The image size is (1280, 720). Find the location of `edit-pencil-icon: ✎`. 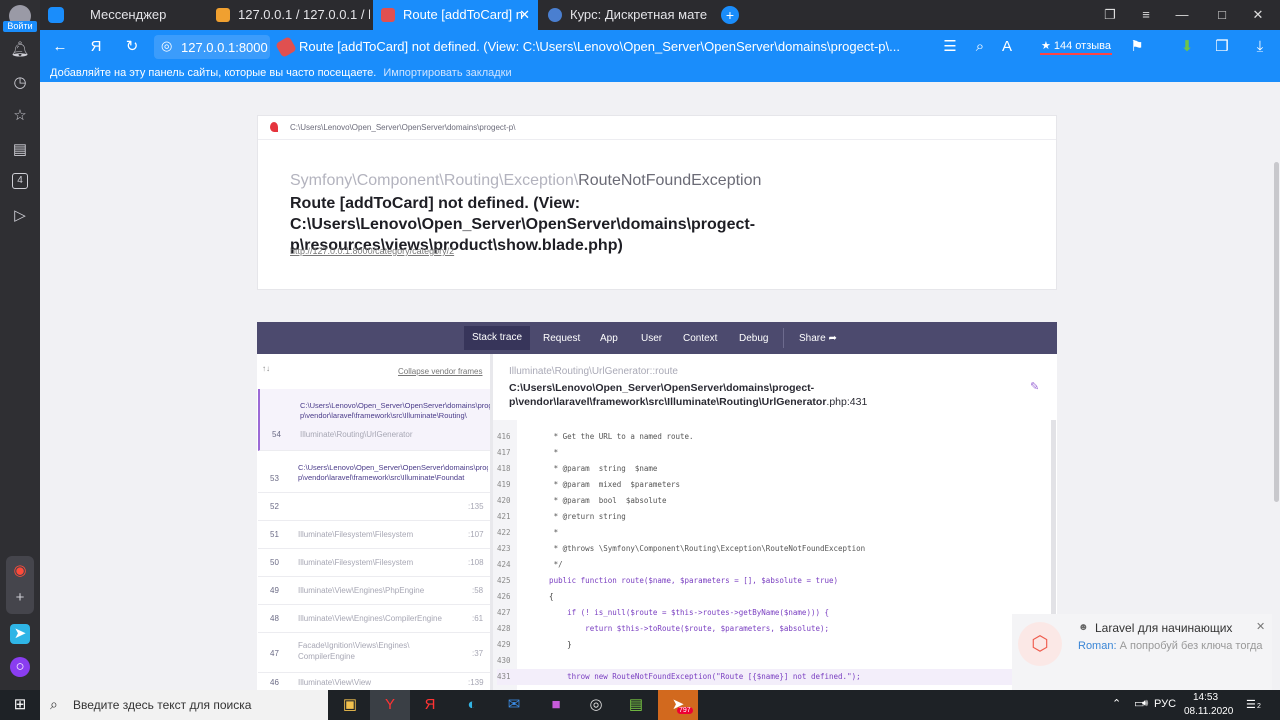

edit-pencil-icon: ✎ is located at coordinates (1034, 386).